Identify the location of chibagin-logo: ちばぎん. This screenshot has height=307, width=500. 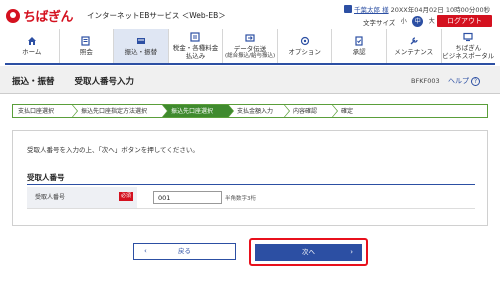
(40, 15).